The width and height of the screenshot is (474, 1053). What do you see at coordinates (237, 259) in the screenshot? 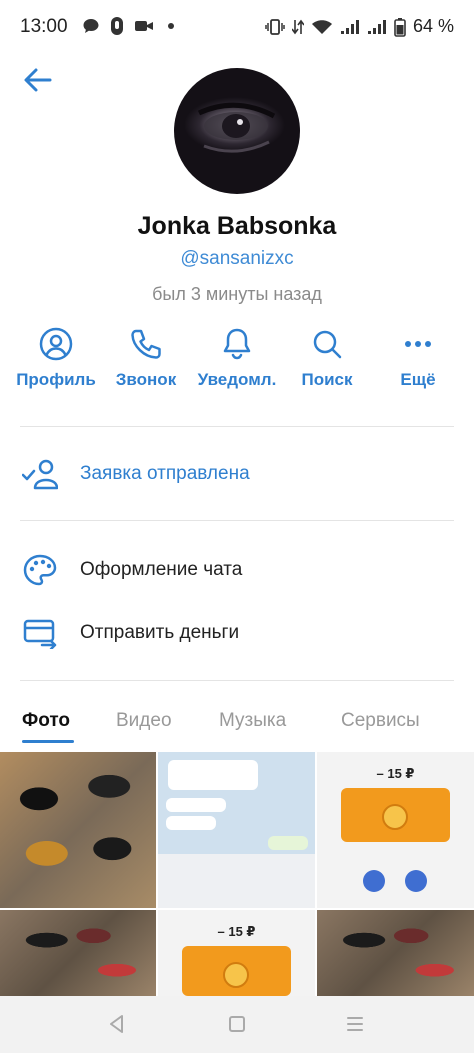
I see `profile-username: @sansanizxc` at bounding box center [237, 259].